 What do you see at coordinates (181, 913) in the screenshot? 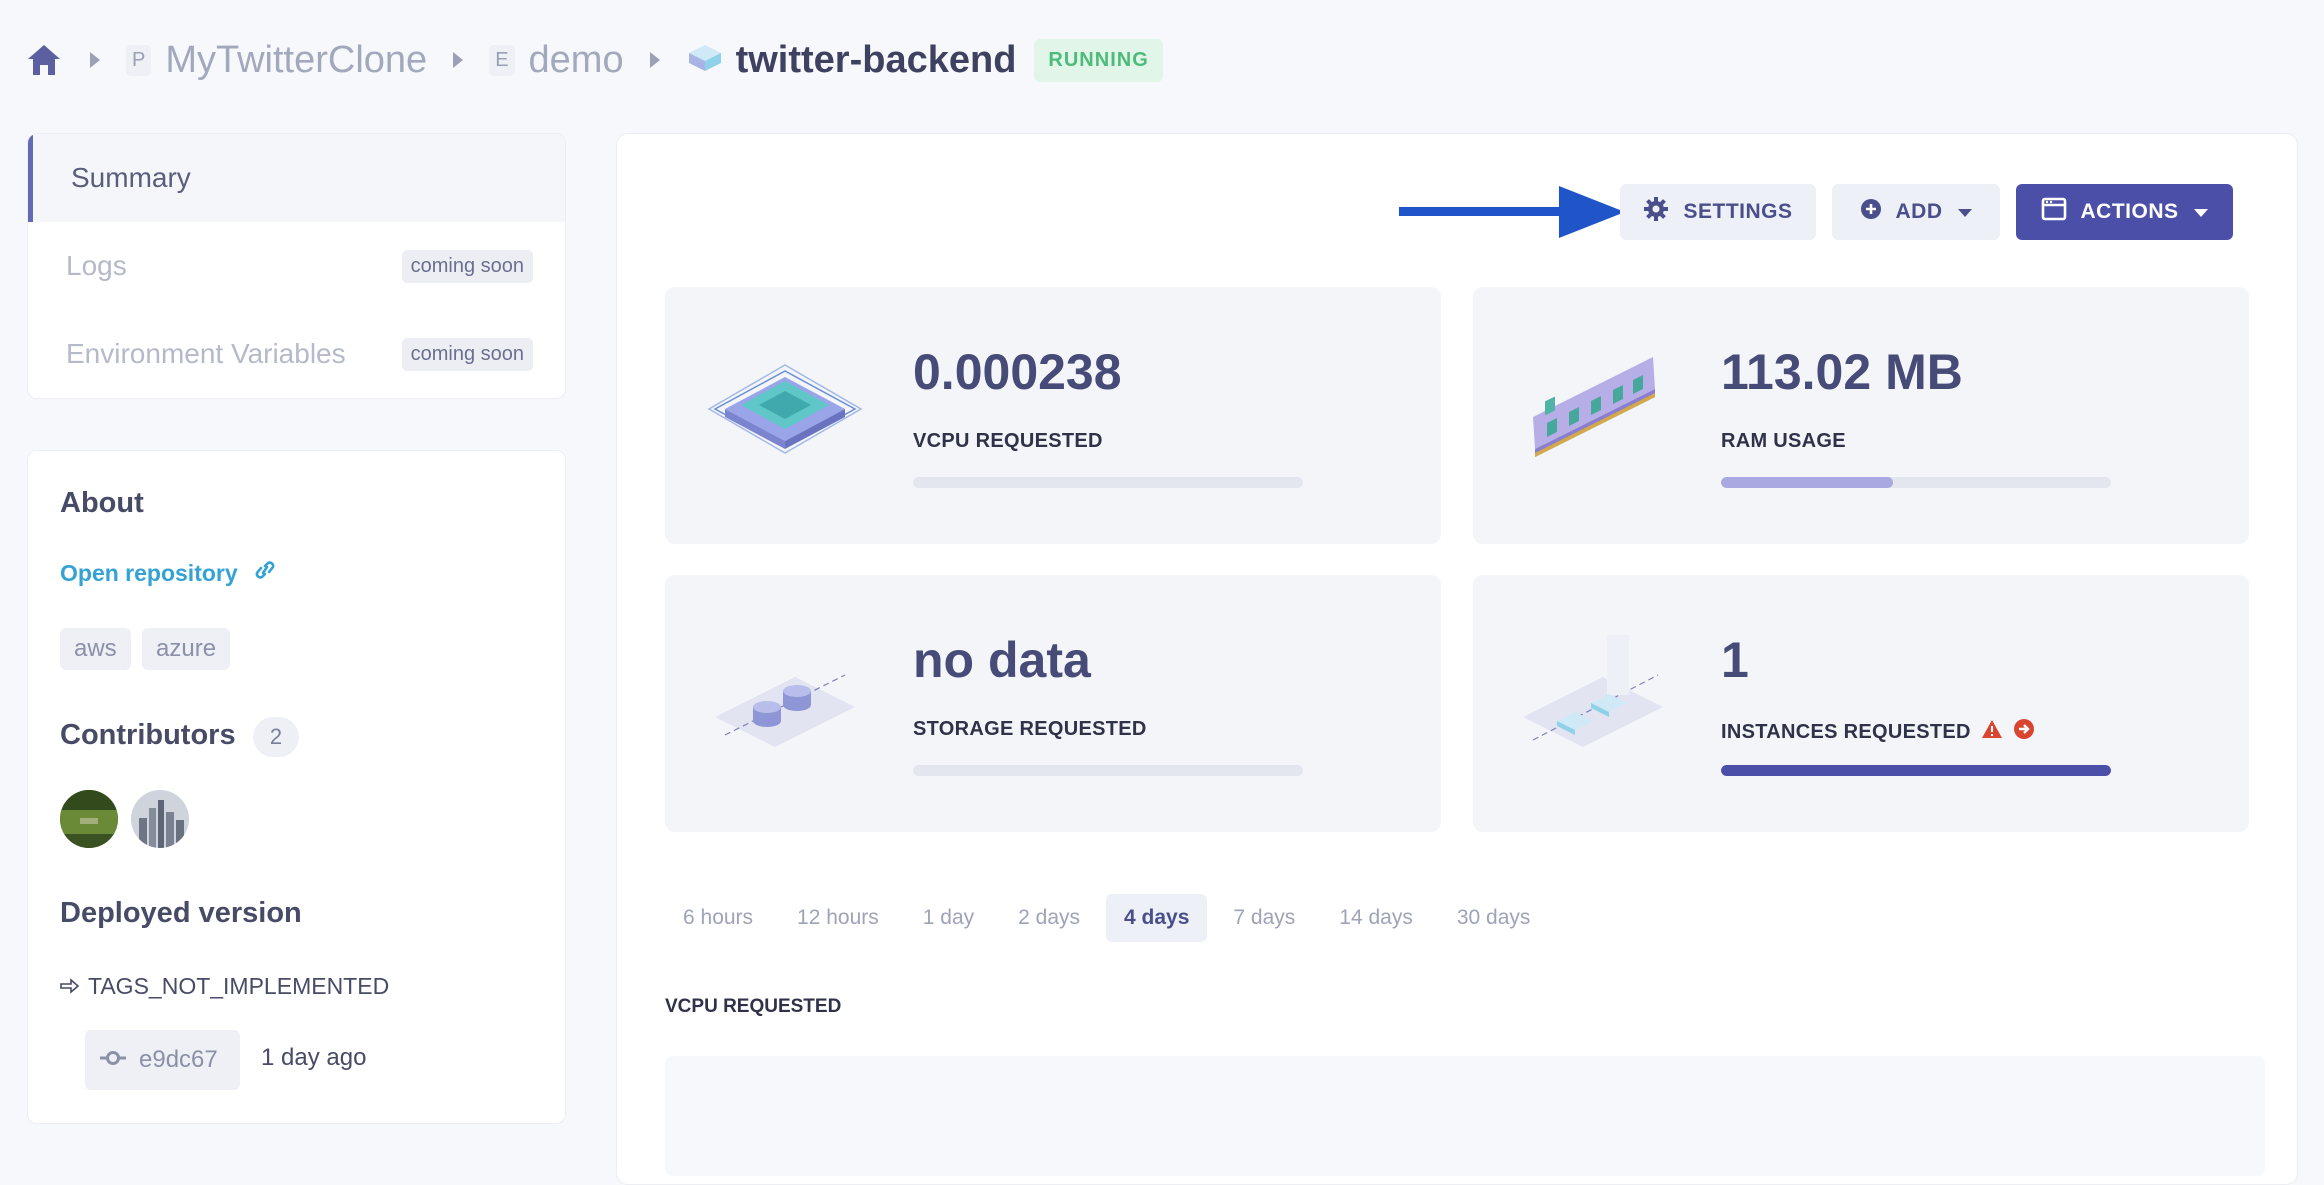
I see `deployed-version-title: Deployed version` at bounding box center [181, 913].